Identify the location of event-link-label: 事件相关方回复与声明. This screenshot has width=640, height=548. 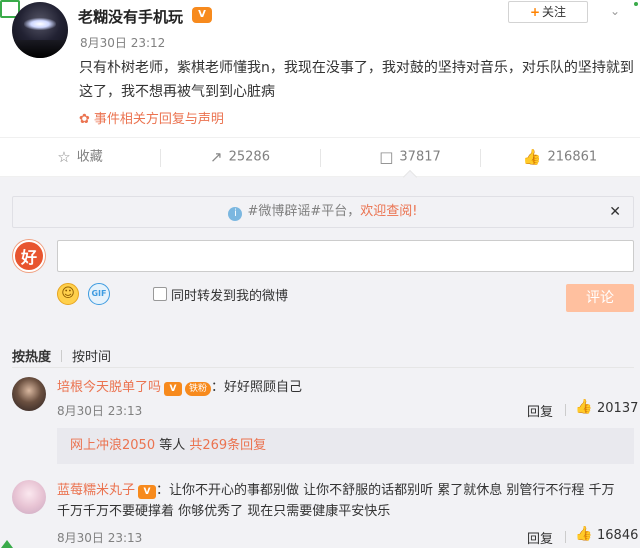
(158, 119).